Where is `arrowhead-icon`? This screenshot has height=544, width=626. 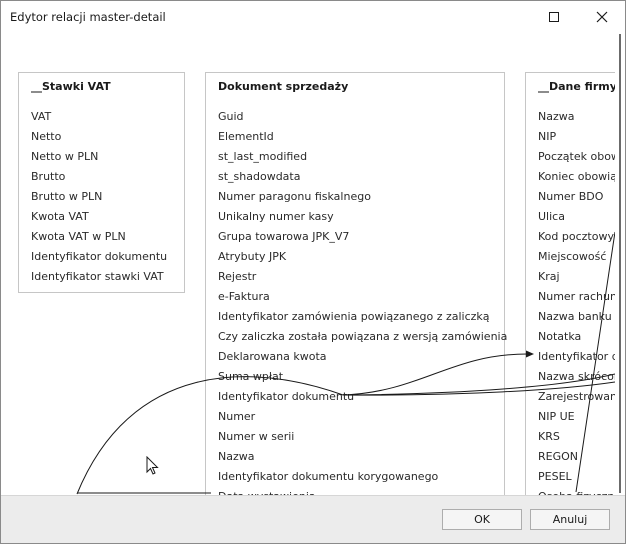
arrowhead-icon is located at coordinates (530, 354).